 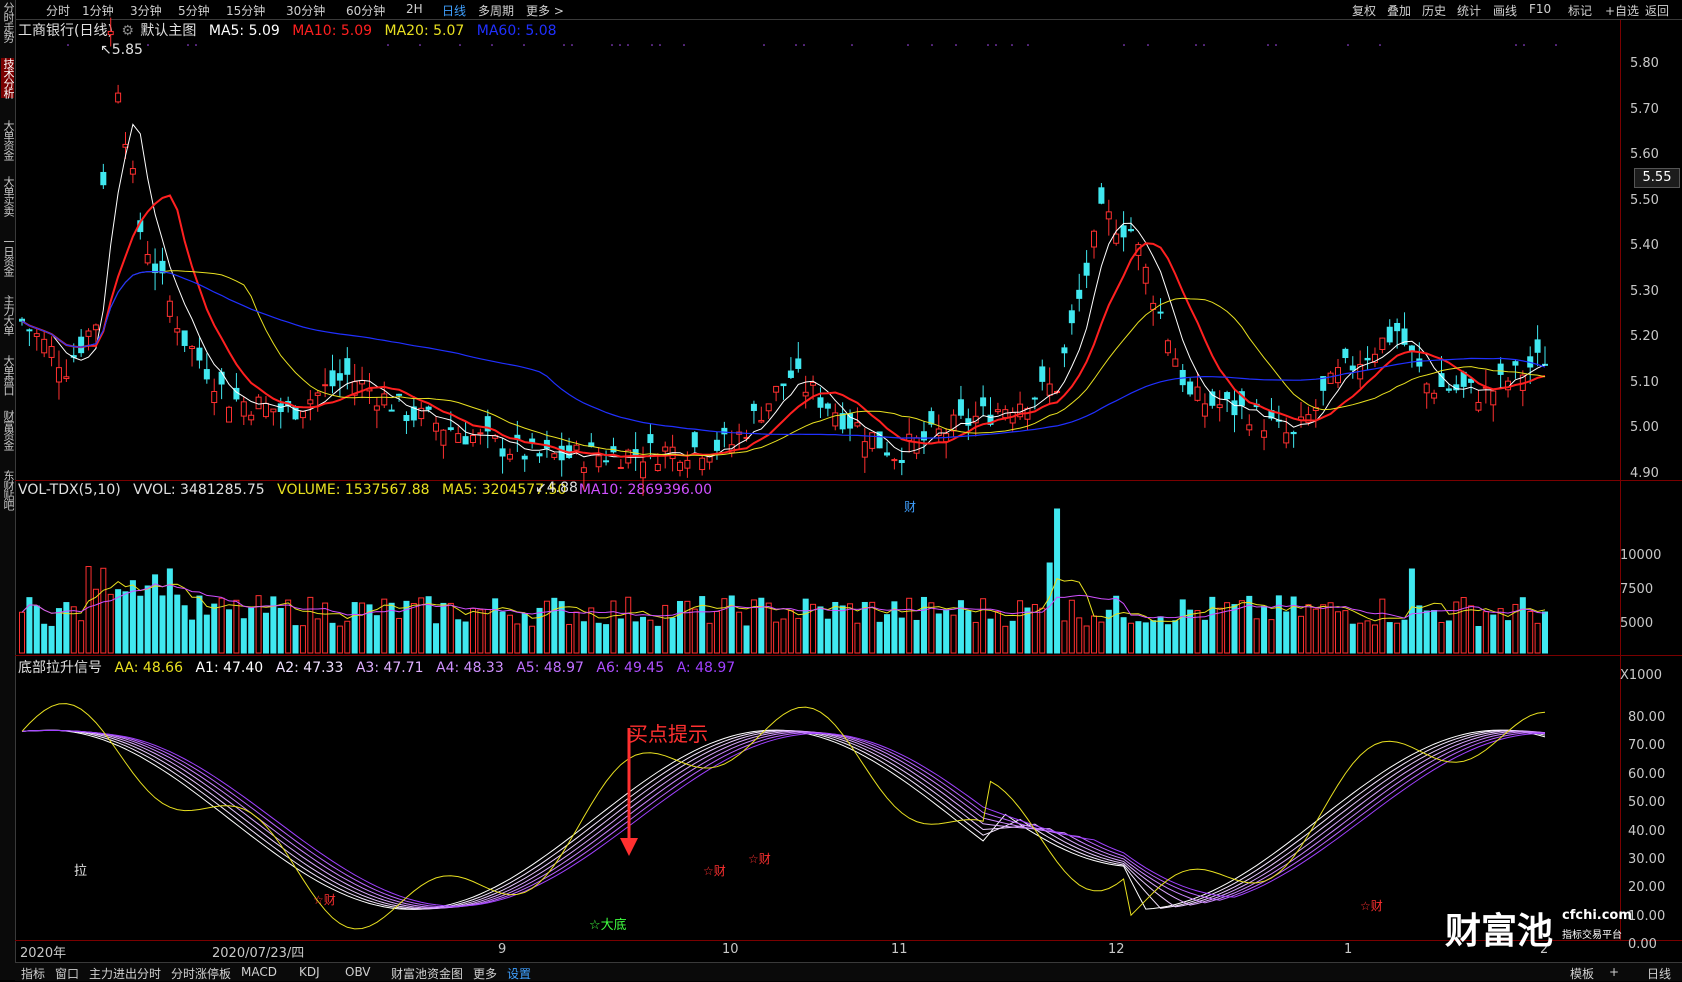 I want to click on buy-hint-label: 买点提示, so click(x=668, y=732).